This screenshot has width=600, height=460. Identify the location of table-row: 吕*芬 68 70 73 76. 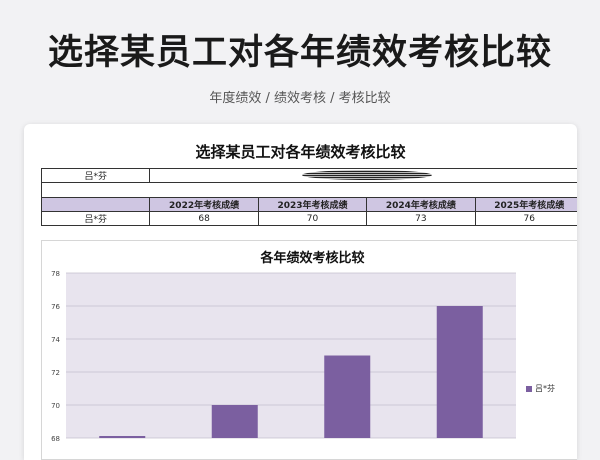
(308, 218).